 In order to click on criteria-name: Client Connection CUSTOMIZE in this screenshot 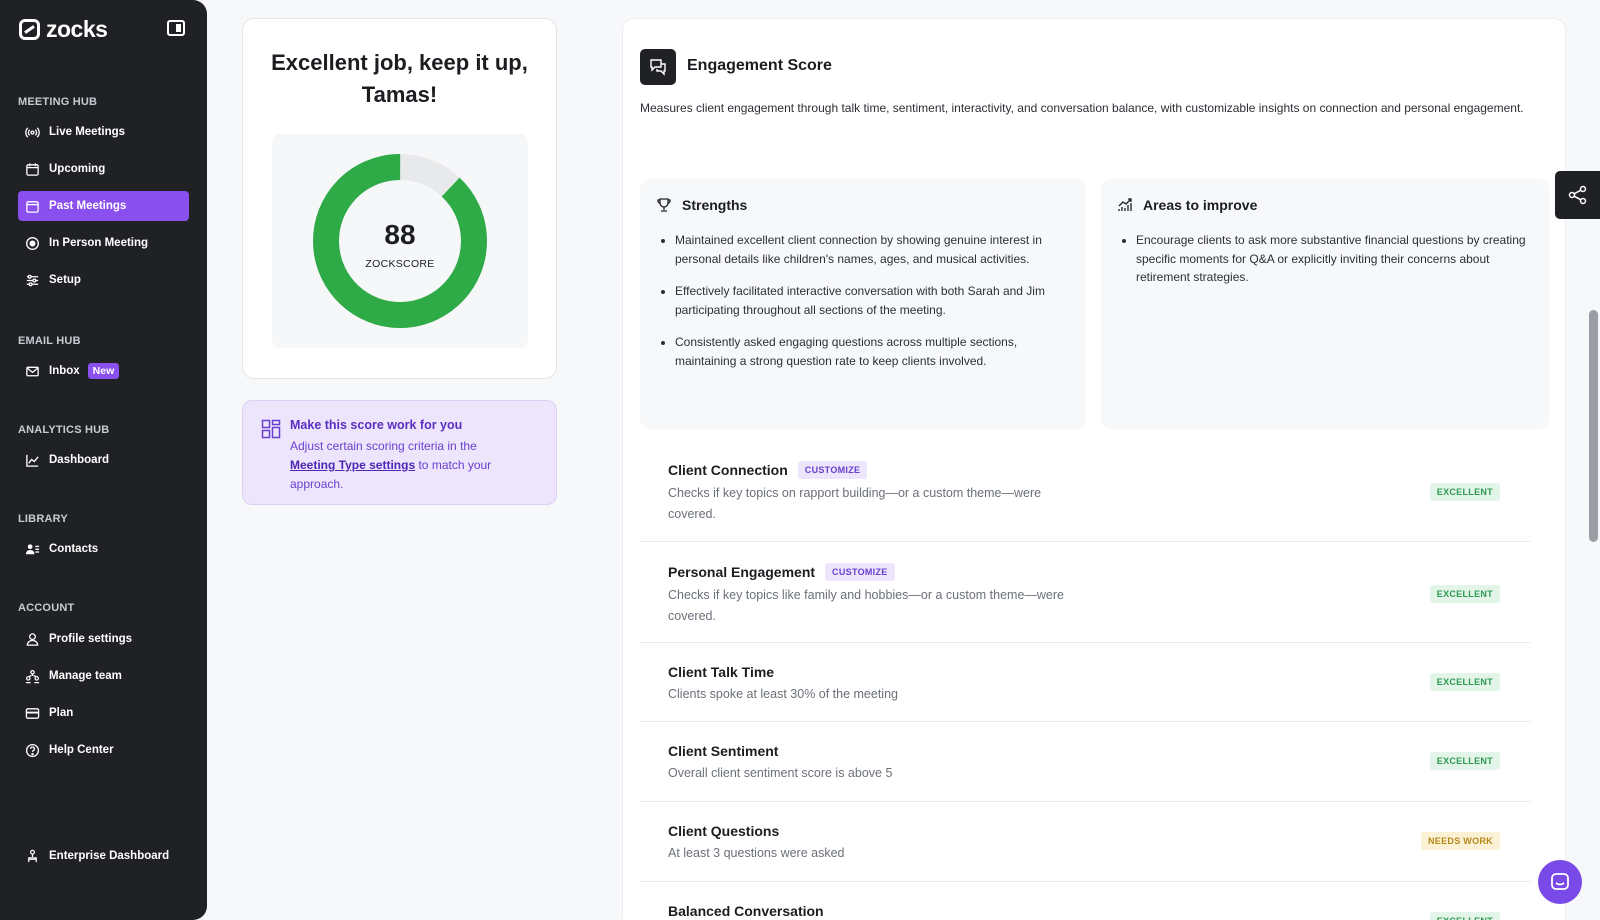, I will do `click(768, 470)`.